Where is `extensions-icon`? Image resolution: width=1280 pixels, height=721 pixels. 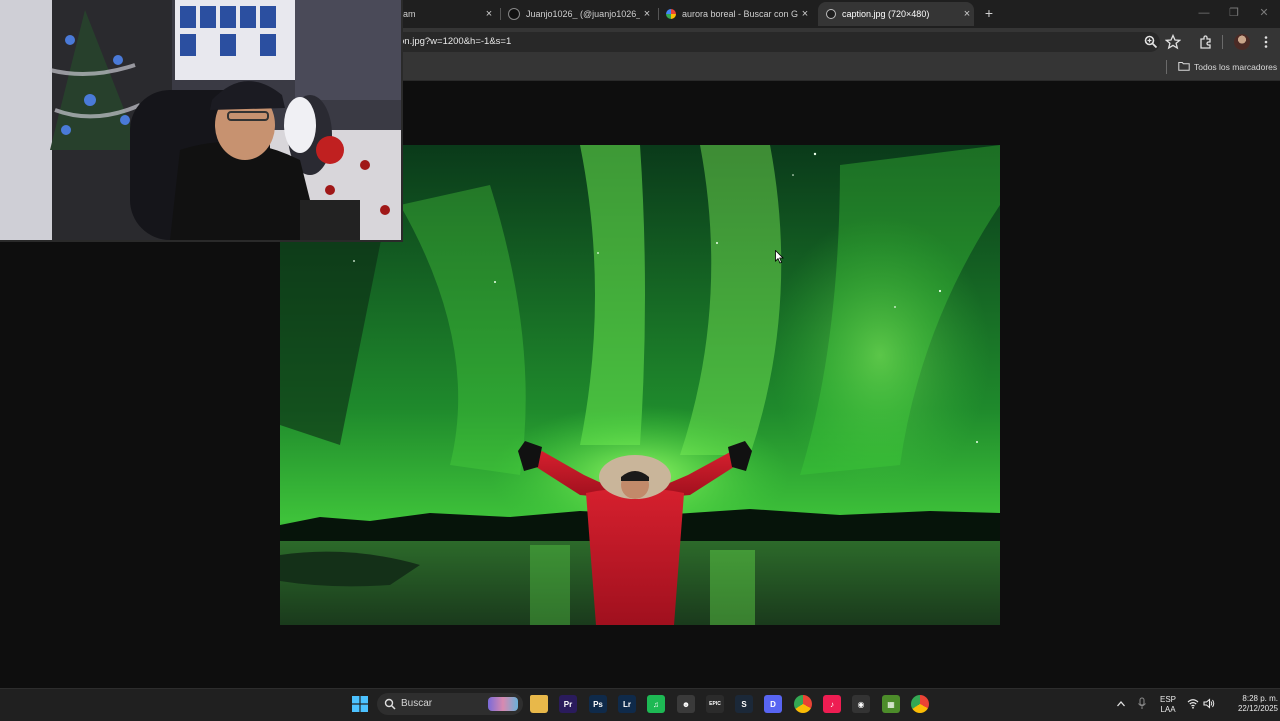
extensions-icon is located at coordinates (1206, 42).